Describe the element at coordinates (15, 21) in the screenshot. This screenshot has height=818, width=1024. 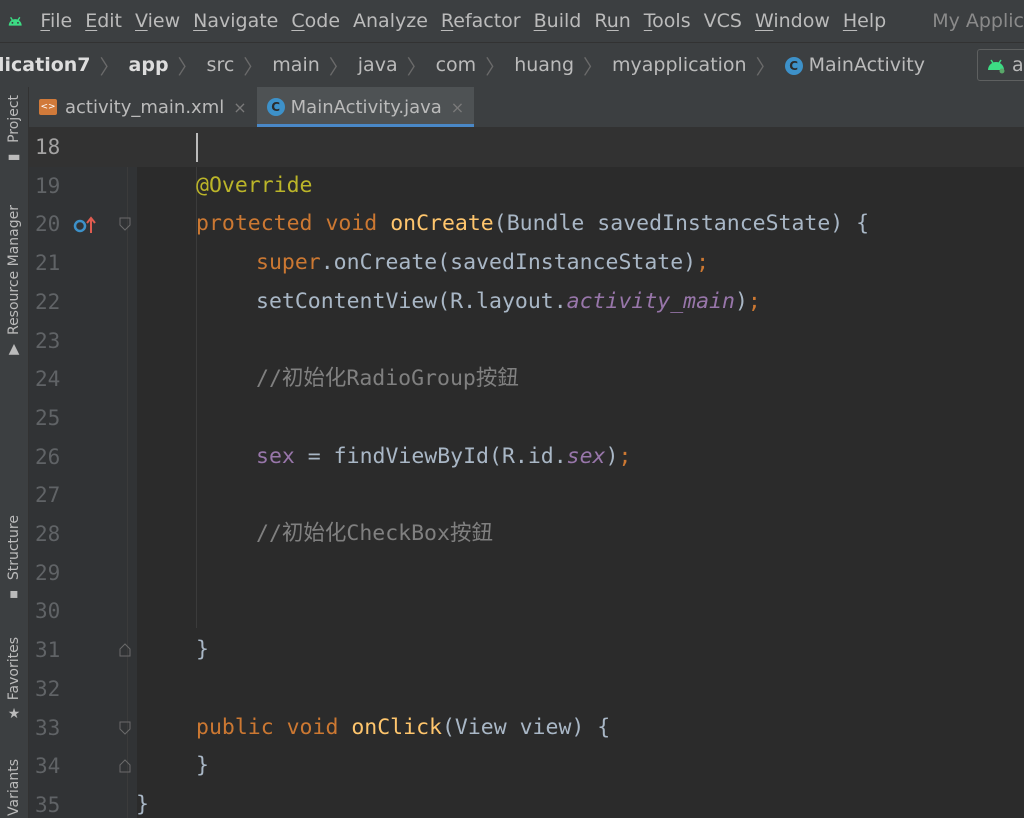
I see `android-studio-icon` at that location.